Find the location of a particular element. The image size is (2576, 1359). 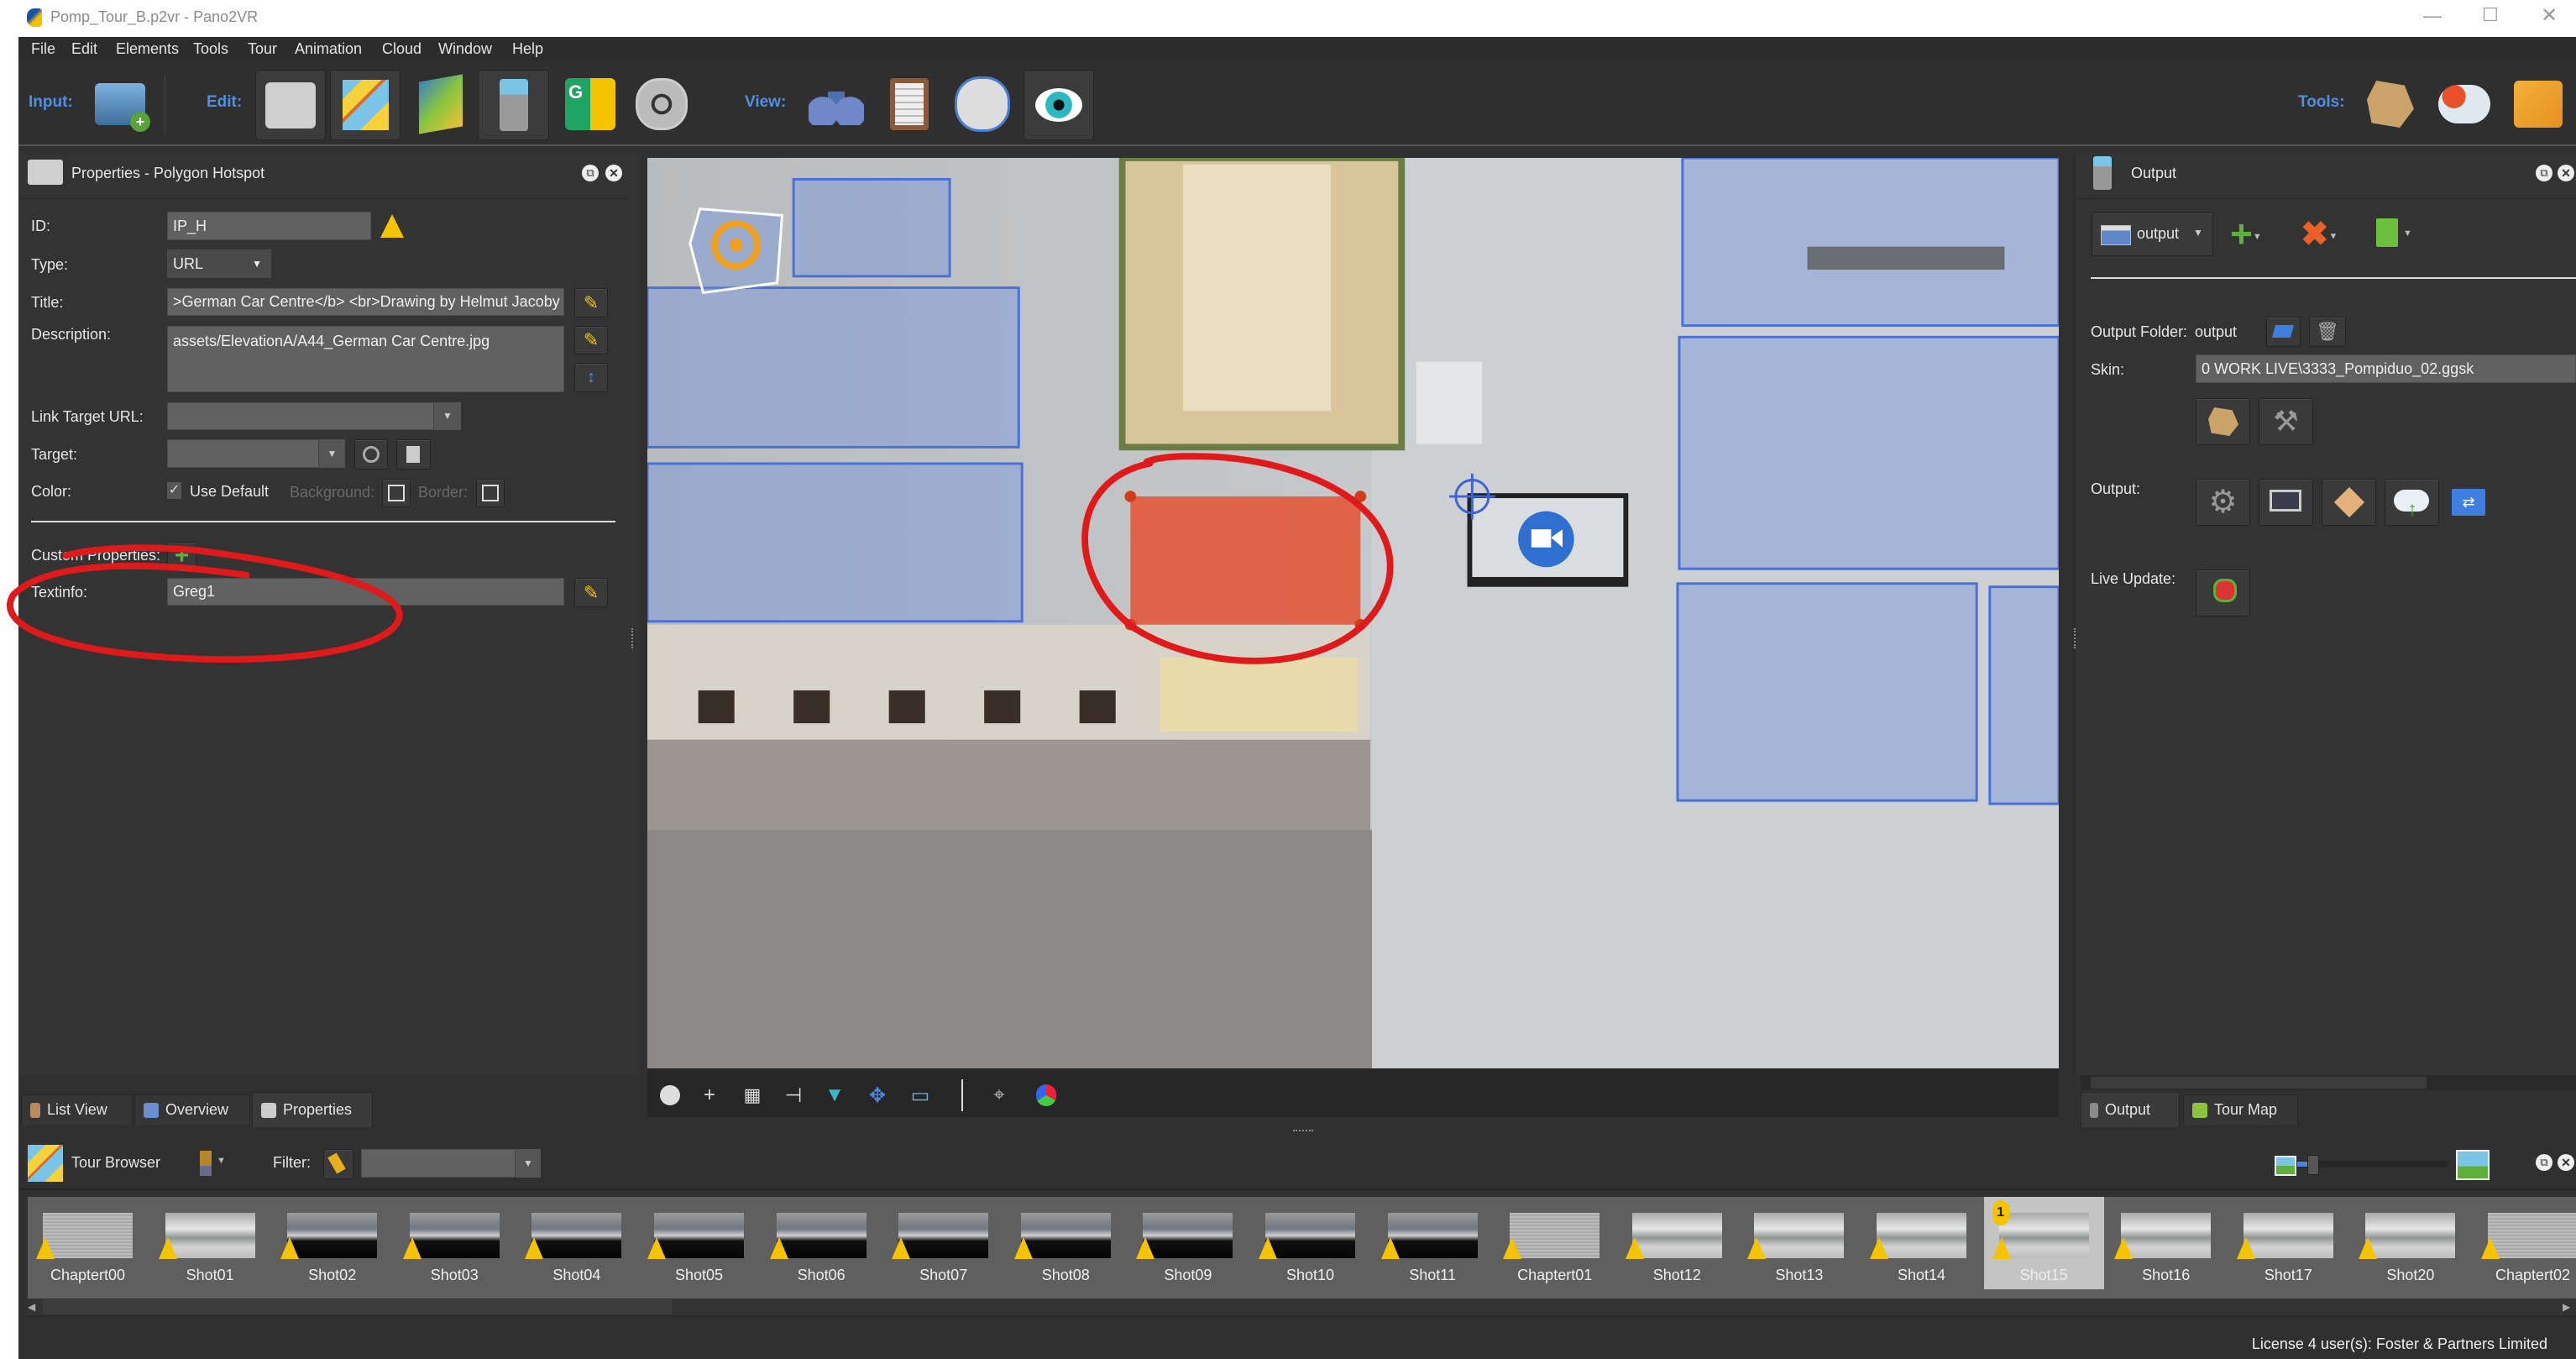

skin-settings-button: ⚒ is located at coordinates (2286, 421).